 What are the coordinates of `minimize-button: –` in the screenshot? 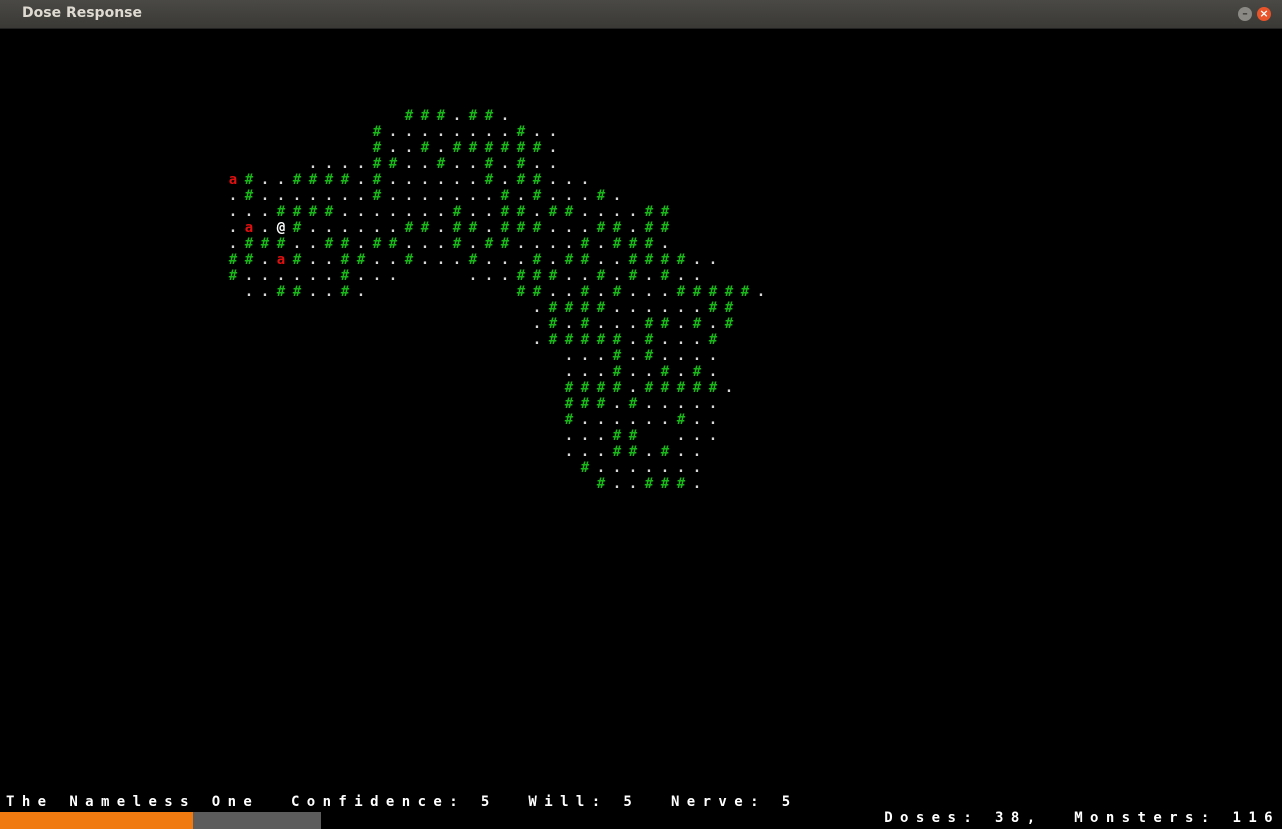 It's located at (1245, 14).